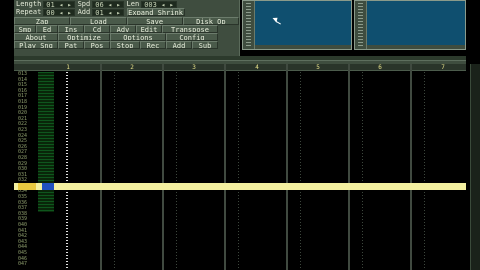  Describe the element at coordinates (416, 47) in the screenshot. I see `preview-right-scrollbar` at that location.